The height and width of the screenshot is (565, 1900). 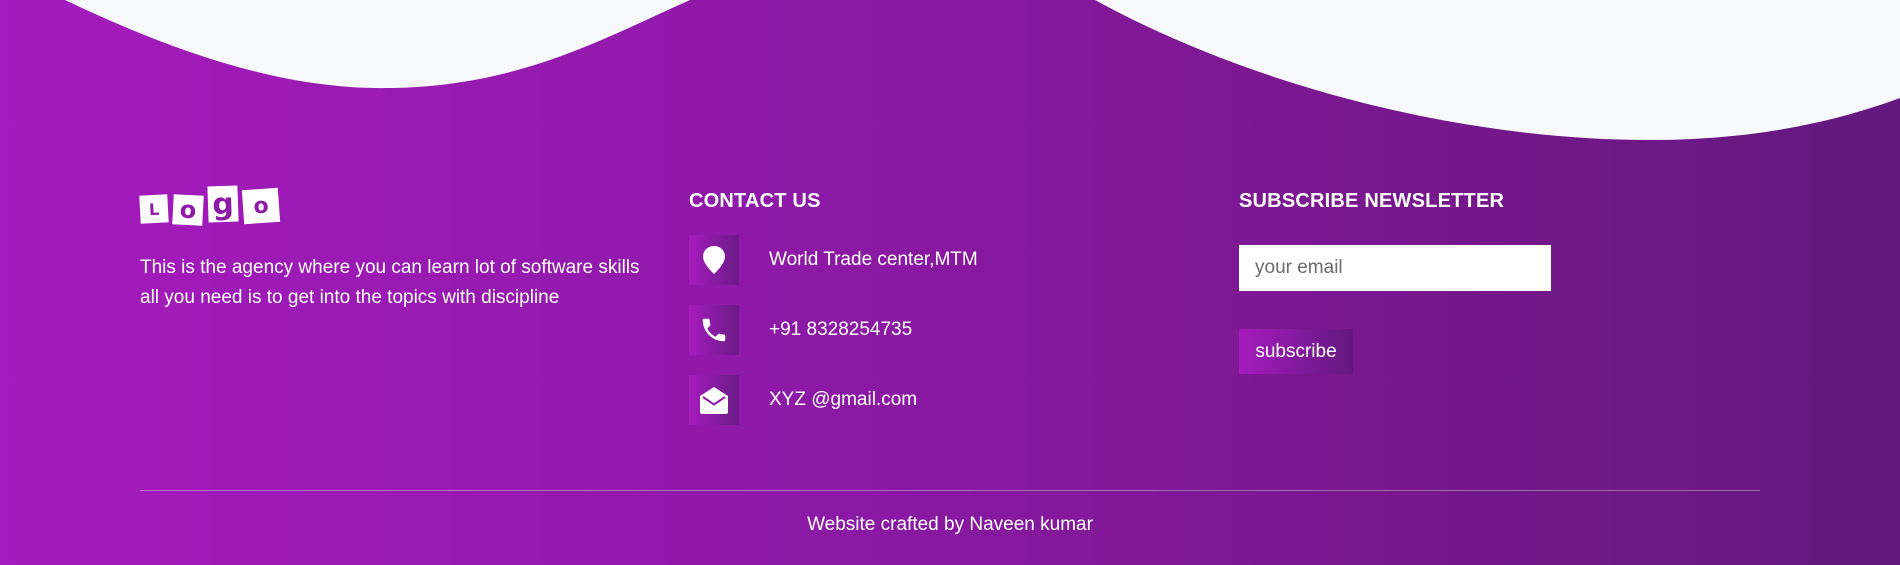 I want to click on contact-email-text: XYZ @gmail.com, so click(x=843, y=399).